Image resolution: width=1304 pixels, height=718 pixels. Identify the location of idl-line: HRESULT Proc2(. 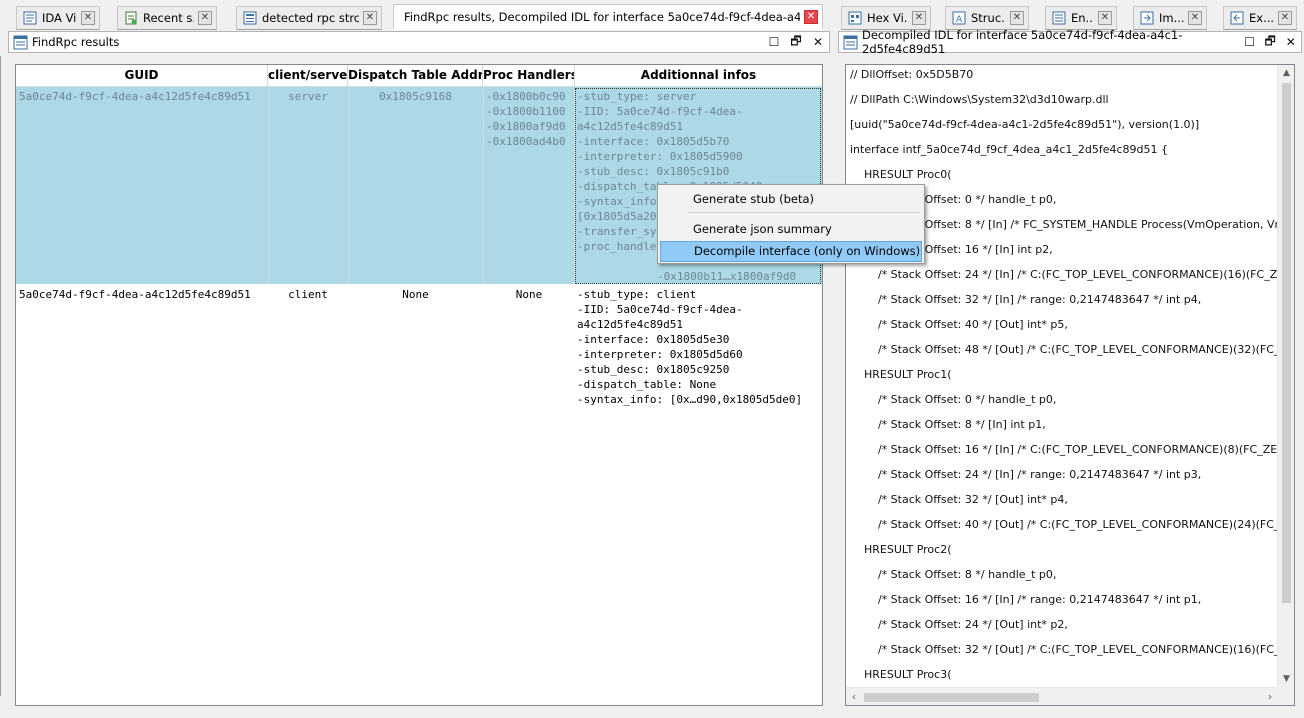
(901, 549).